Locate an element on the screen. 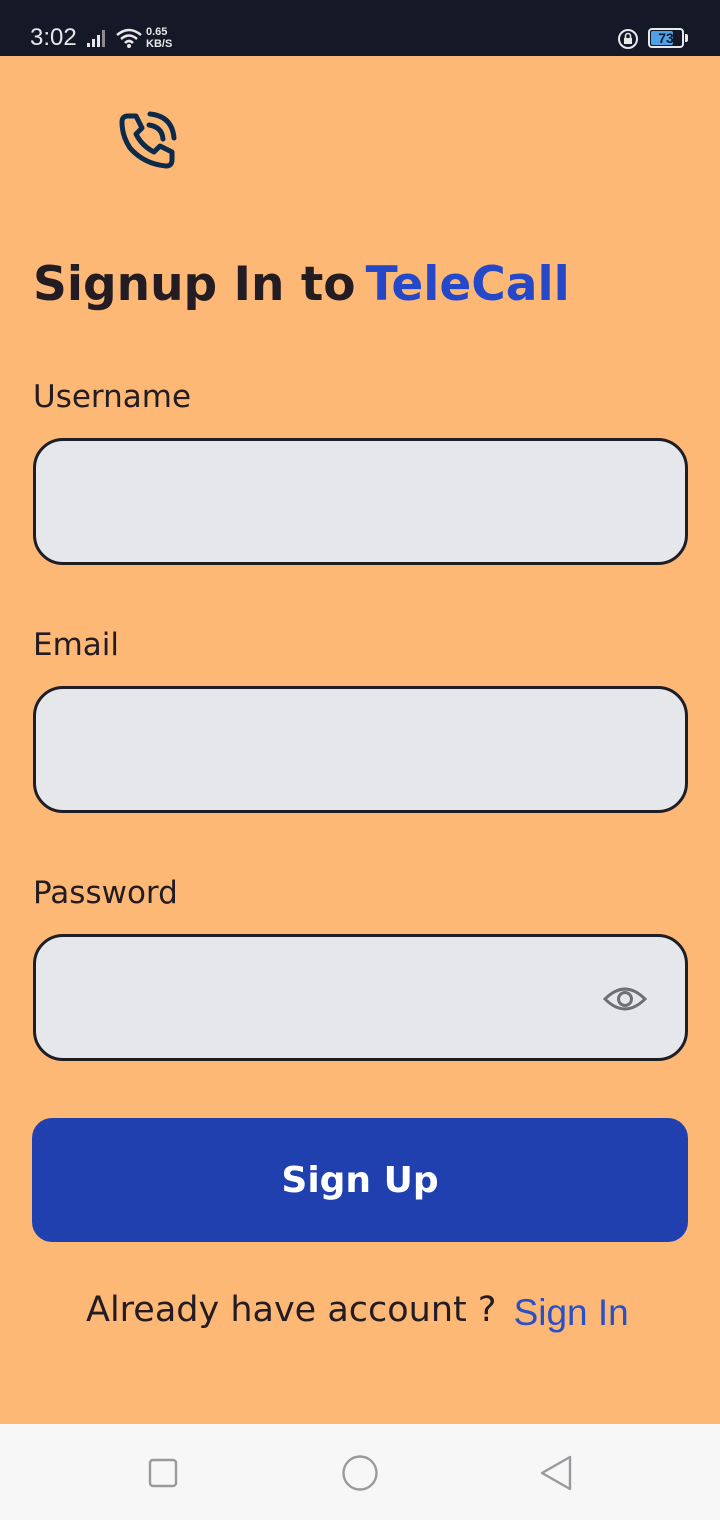  battery-level: 73 is located at coordinates (666, 38).